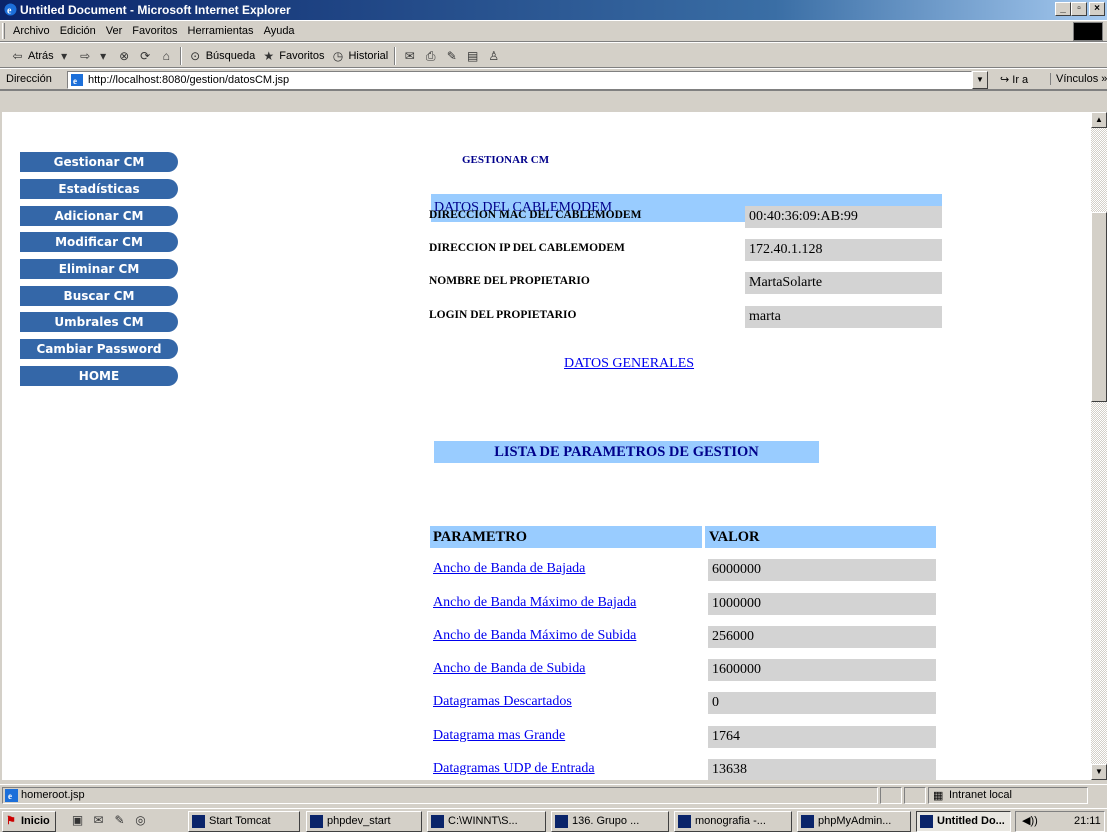  Describe the element at coordinates (493, 56) in the screenshot. I see `messenger-icon: ♙` at that location.